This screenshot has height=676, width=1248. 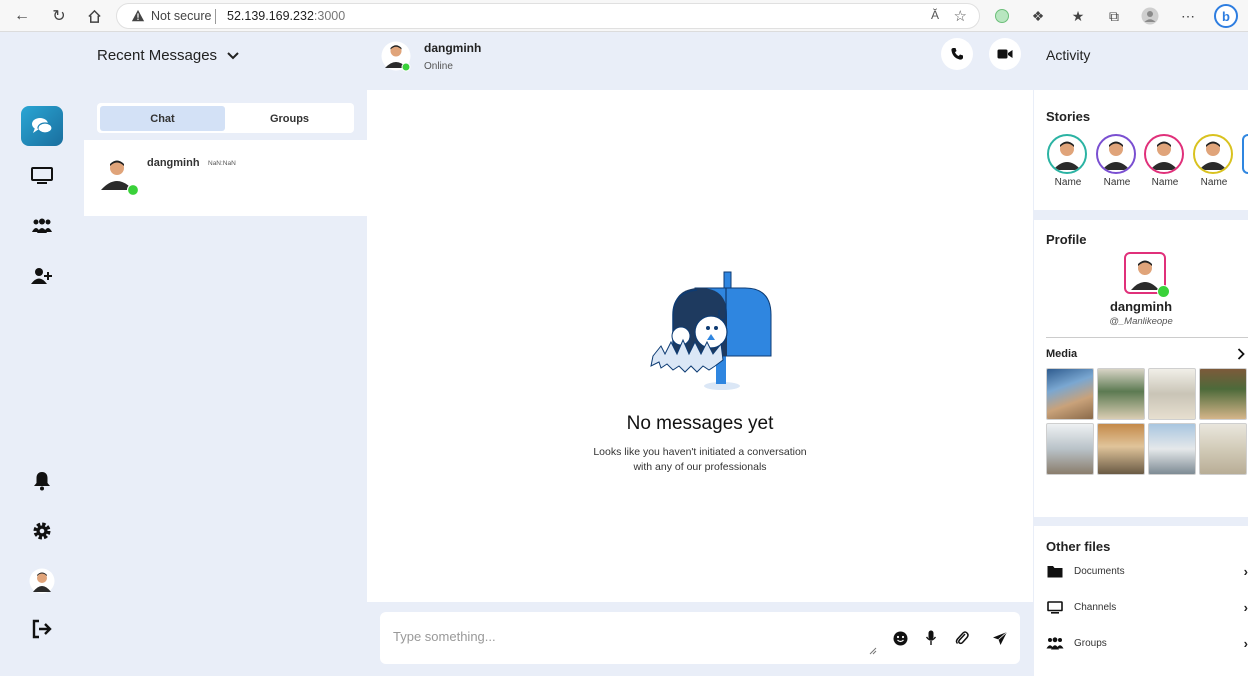 I want to click on tab-groups: Groups, so click(x=289, y=118).